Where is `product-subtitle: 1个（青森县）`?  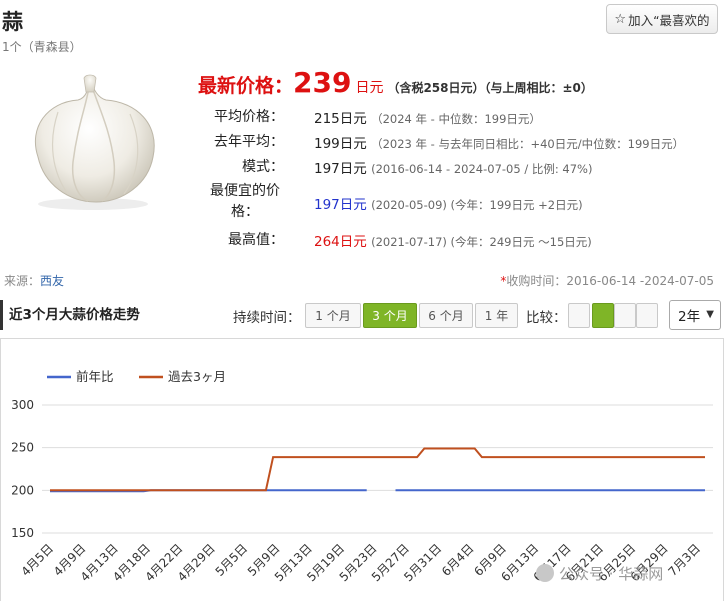 product-subtitle: 1个（青森县） is located at coordinates (42, 47).